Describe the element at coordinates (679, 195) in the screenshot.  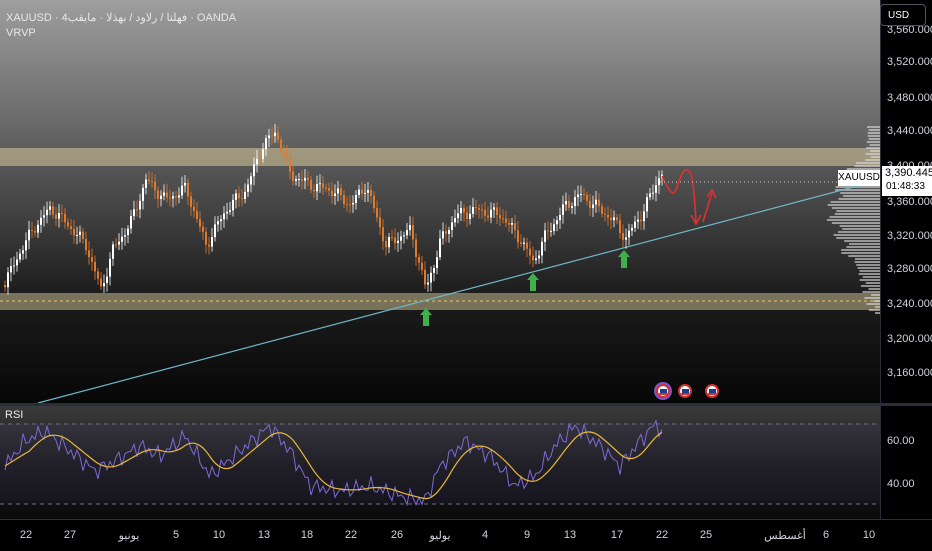
I see `projected-path` at that location.